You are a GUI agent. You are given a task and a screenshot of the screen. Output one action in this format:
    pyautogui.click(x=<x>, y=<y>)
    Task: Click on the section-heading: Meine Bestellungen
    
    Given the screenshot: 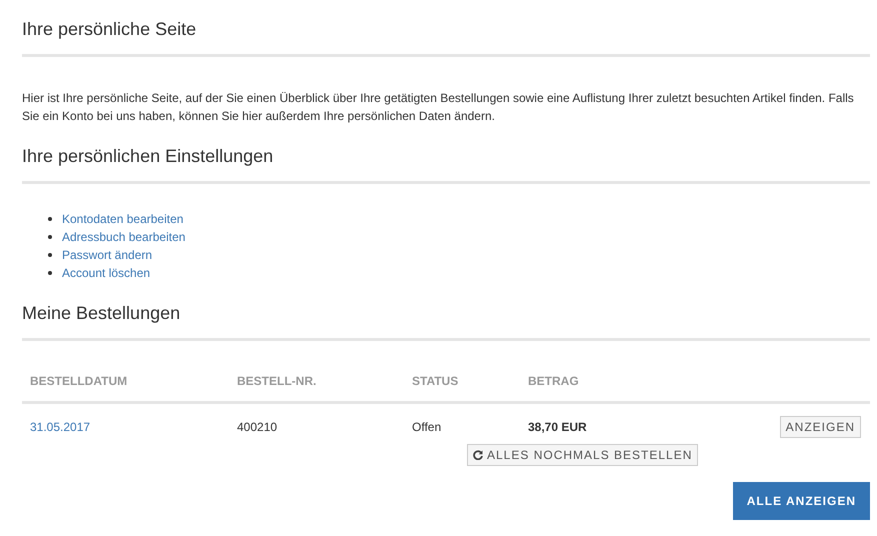 What is the action you would take?
    pyautogui.click(x=101, y=313)
    